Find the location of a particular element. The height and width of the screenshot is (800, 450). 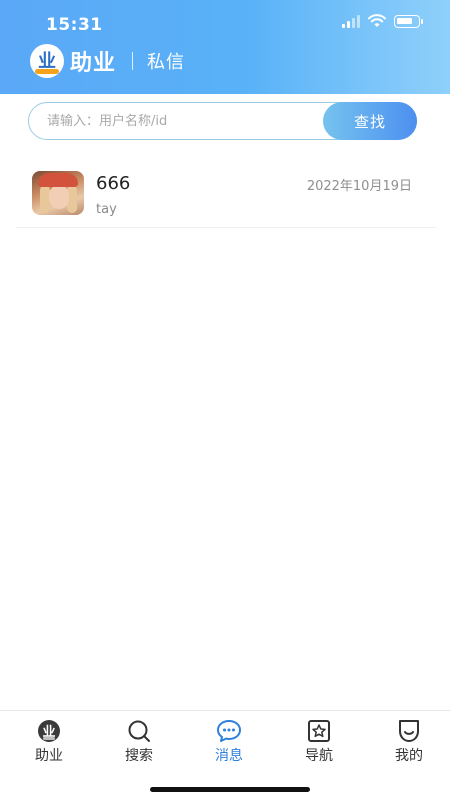

search-bar: 查找 is located at coordinates (222, 121).